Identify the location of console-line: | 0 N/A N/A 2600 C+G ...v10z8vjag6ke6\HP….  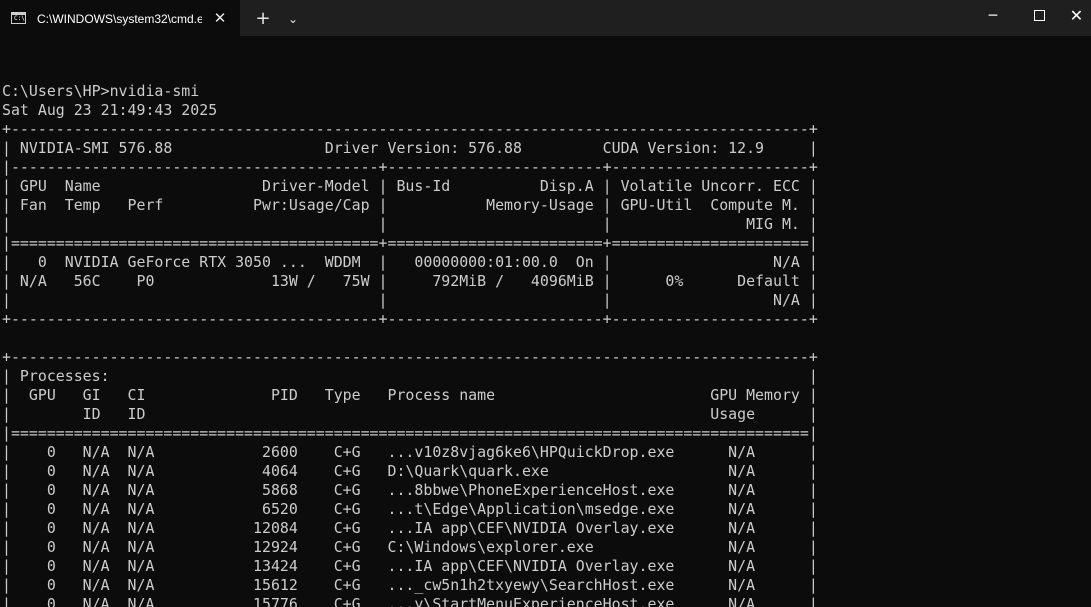
(410, 452).